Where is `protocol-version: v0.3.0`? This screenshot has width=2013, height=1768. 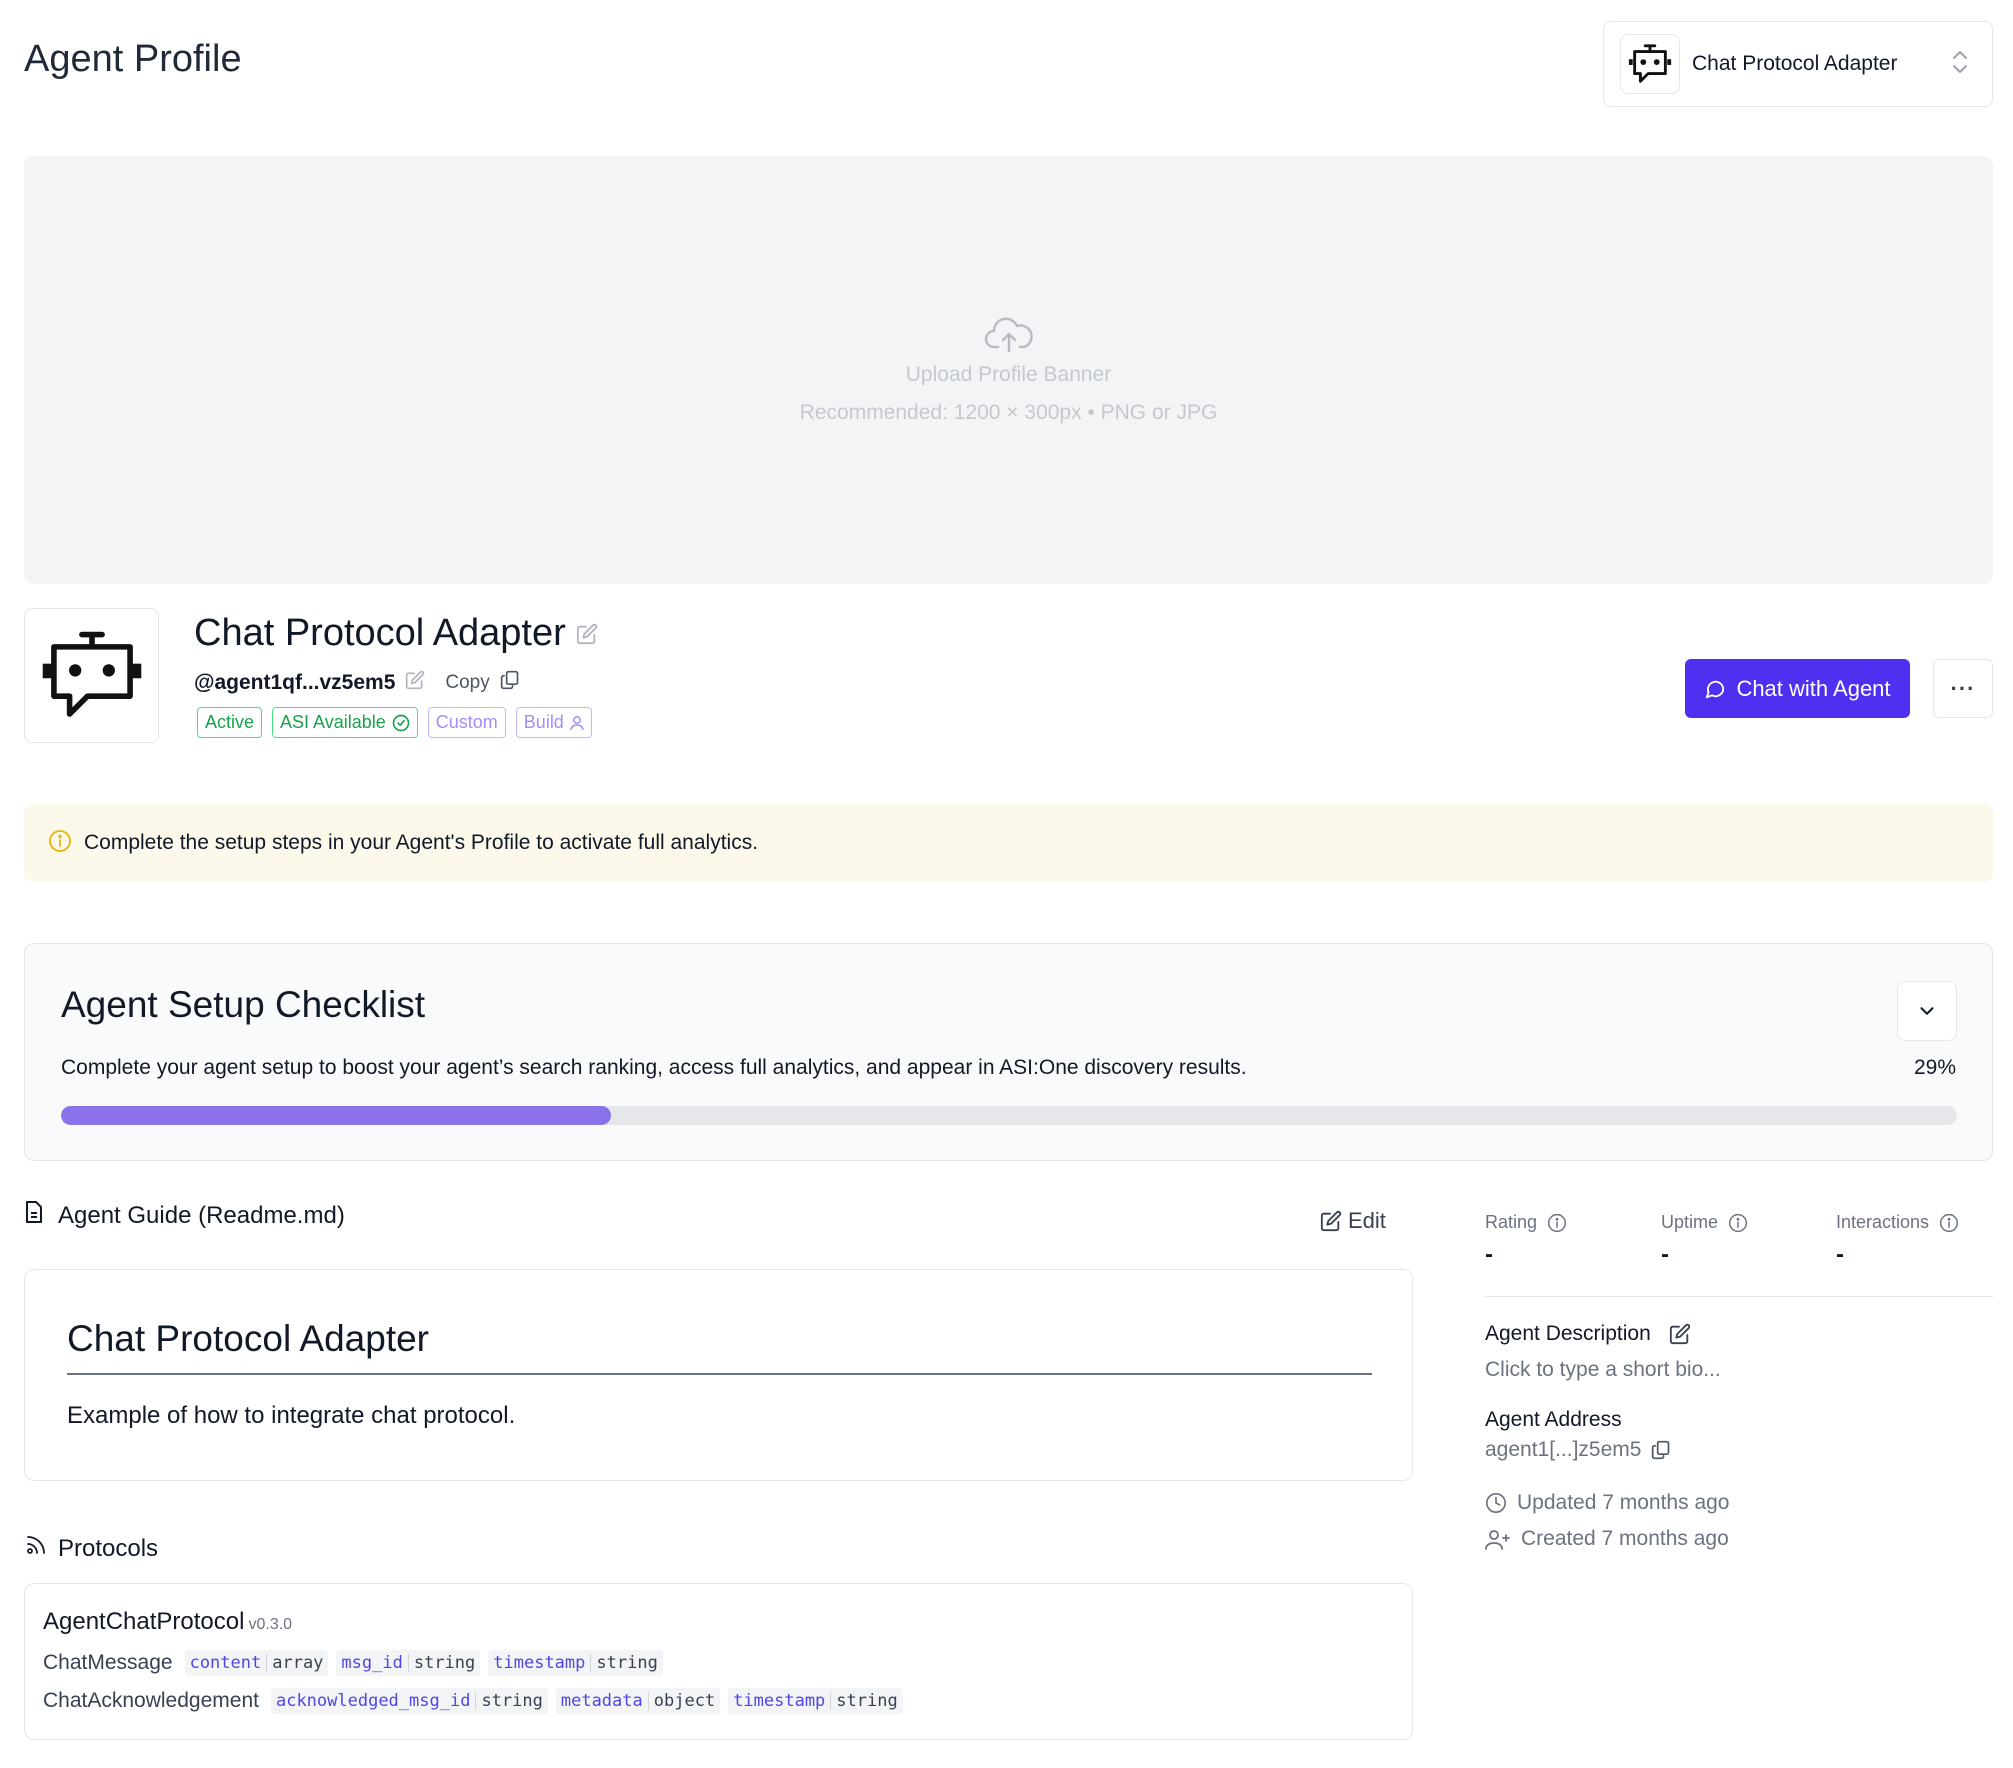
protocol-version: v0.3.0 is located at coordinates (270, 1624).